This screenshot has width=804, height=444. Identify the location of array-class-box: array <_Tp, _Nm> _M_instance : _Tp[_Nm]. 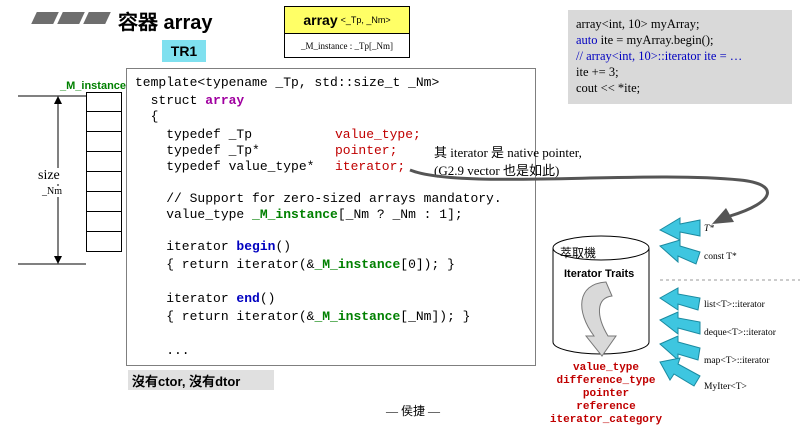
(347, 32).